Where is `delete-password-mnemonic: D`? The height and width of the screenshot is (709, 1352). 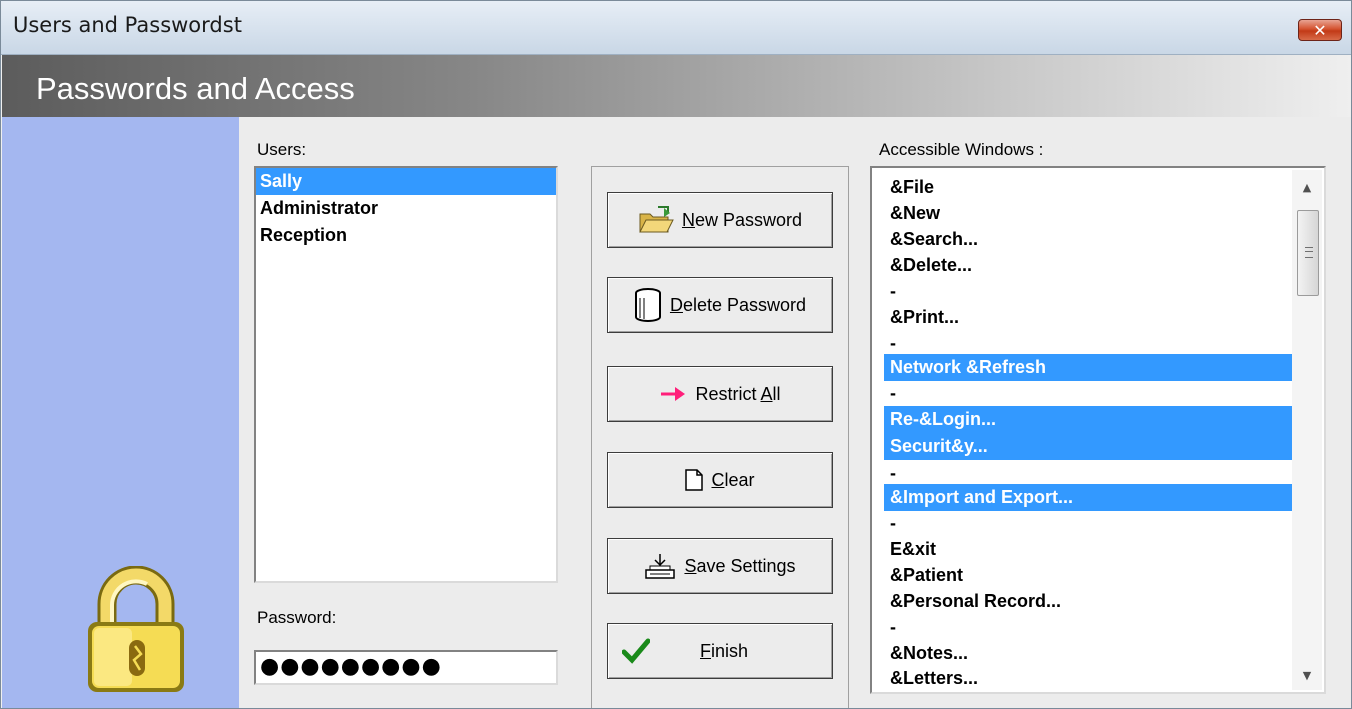
delete-password-mnemonic: D is located at coordinates (676, 304).